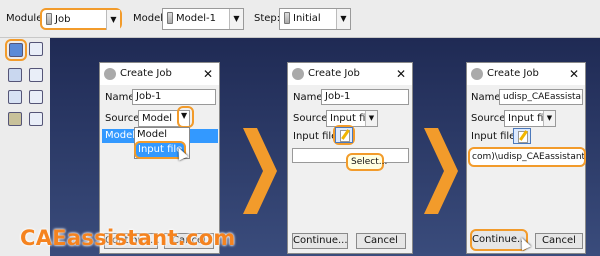 This screenshot has height=256, width=600. Describe the element at coordinates (15, 119) in the screenshot. I see `optimization-process-icon` at that location.